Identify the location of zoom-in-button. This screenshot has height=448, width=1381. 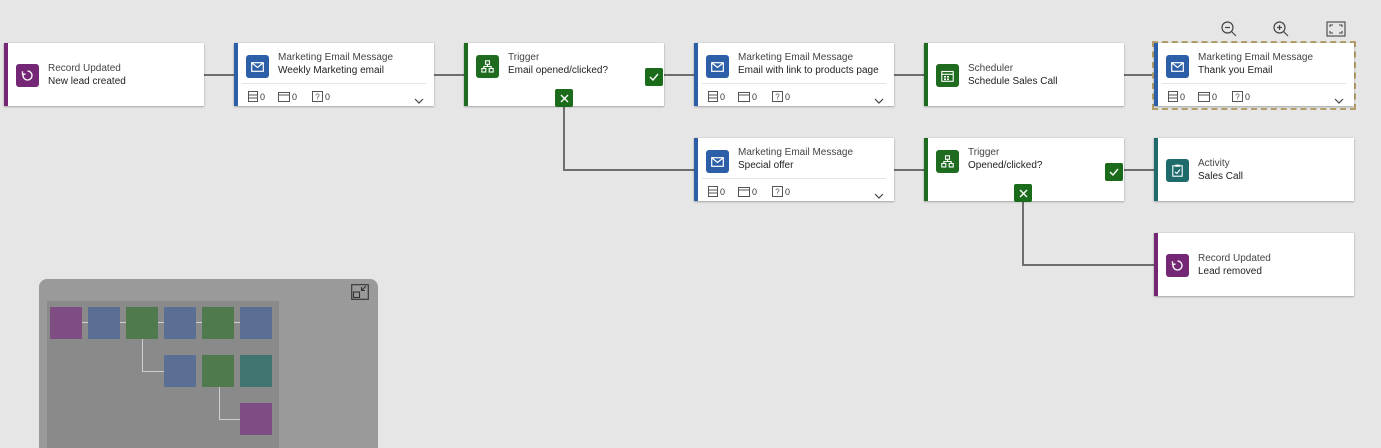
(1281, 29).